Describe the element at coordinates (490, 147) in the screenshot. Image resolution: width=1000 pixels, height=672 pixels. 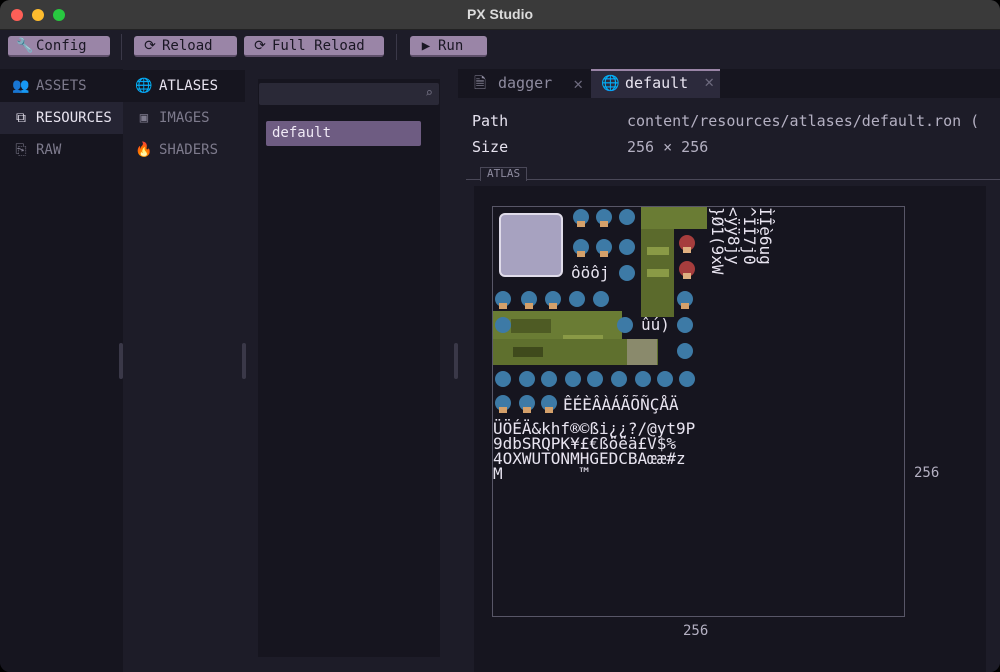
I see `size-label: Size` at that location.